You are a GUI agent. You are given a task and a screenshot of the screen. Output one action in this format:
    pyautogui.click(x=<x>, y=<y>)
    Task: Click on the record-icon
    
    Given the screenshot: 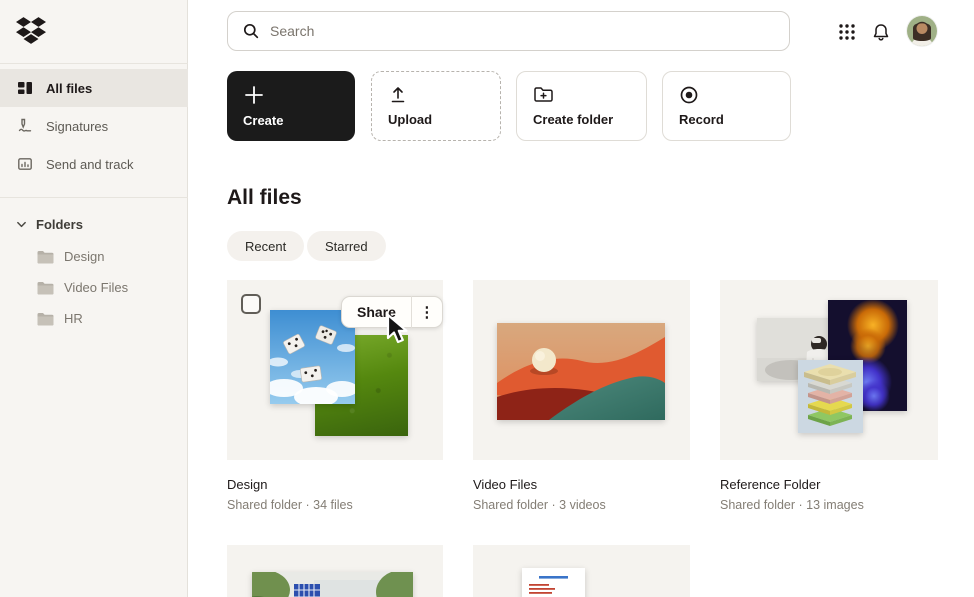 What is the action you would take?
    pyautogui.click(x=689, y=97)
    